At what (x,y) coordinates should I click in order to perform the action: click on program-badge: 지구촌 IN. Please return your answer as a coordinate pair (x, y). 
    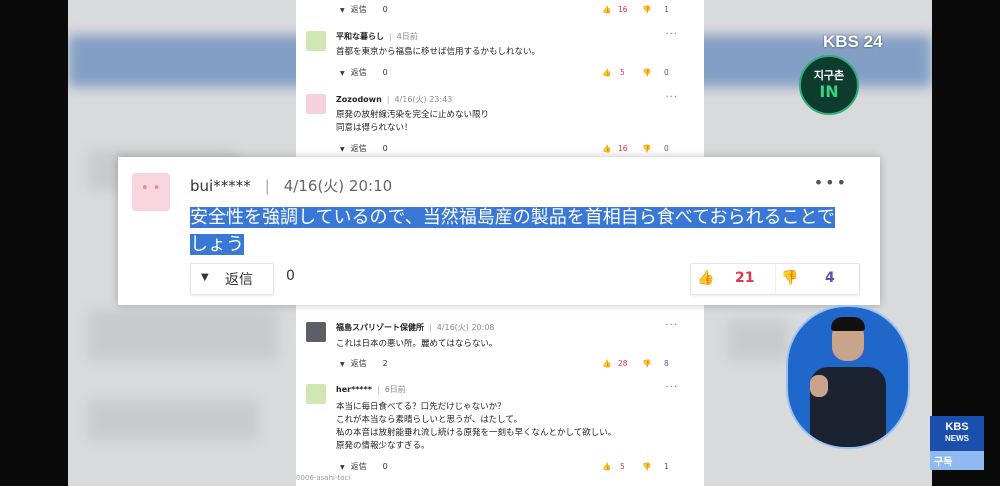
    Looking at the image, I should click on (829, 85).